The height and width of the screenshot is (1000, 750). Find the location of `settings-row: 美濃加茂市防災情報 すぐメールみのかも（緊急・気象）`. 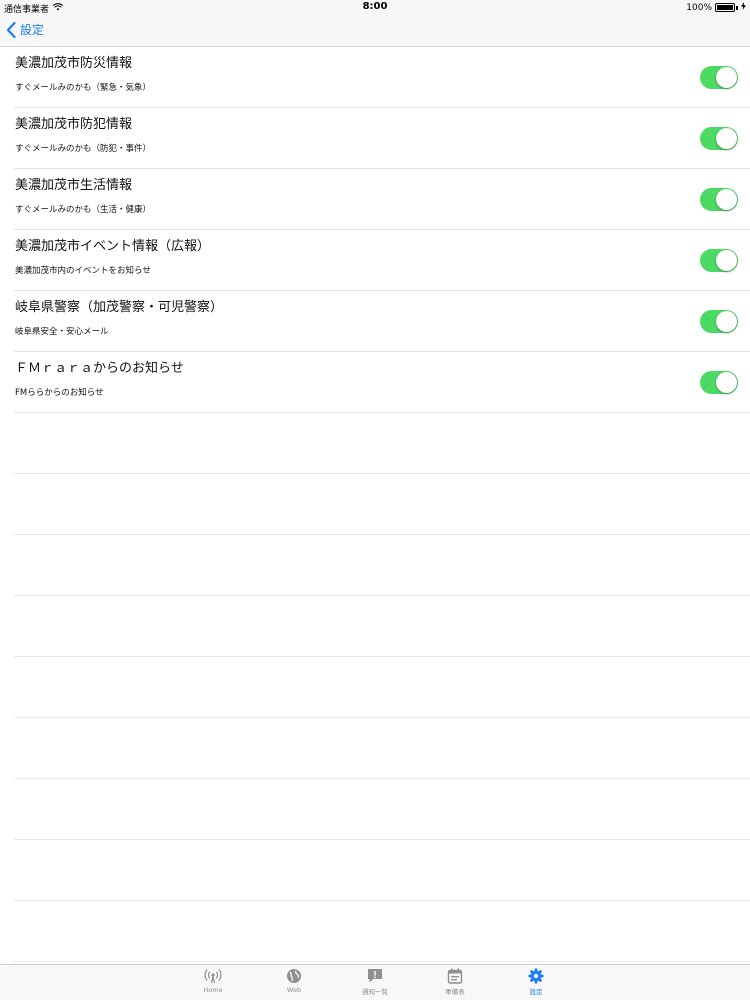

settings-row: 美濃加茂市防災情報 すぐメールみのかも（緊急・気象） is located at coordinates (382, 77).